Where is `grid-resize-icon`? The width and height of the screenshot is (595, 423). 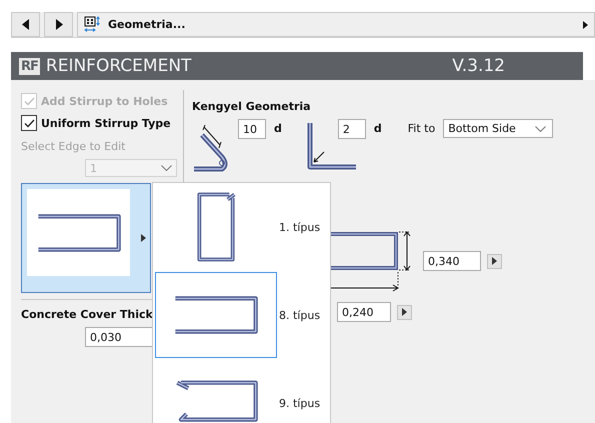 grid-resize-icon is located at coordinates (93, 25).